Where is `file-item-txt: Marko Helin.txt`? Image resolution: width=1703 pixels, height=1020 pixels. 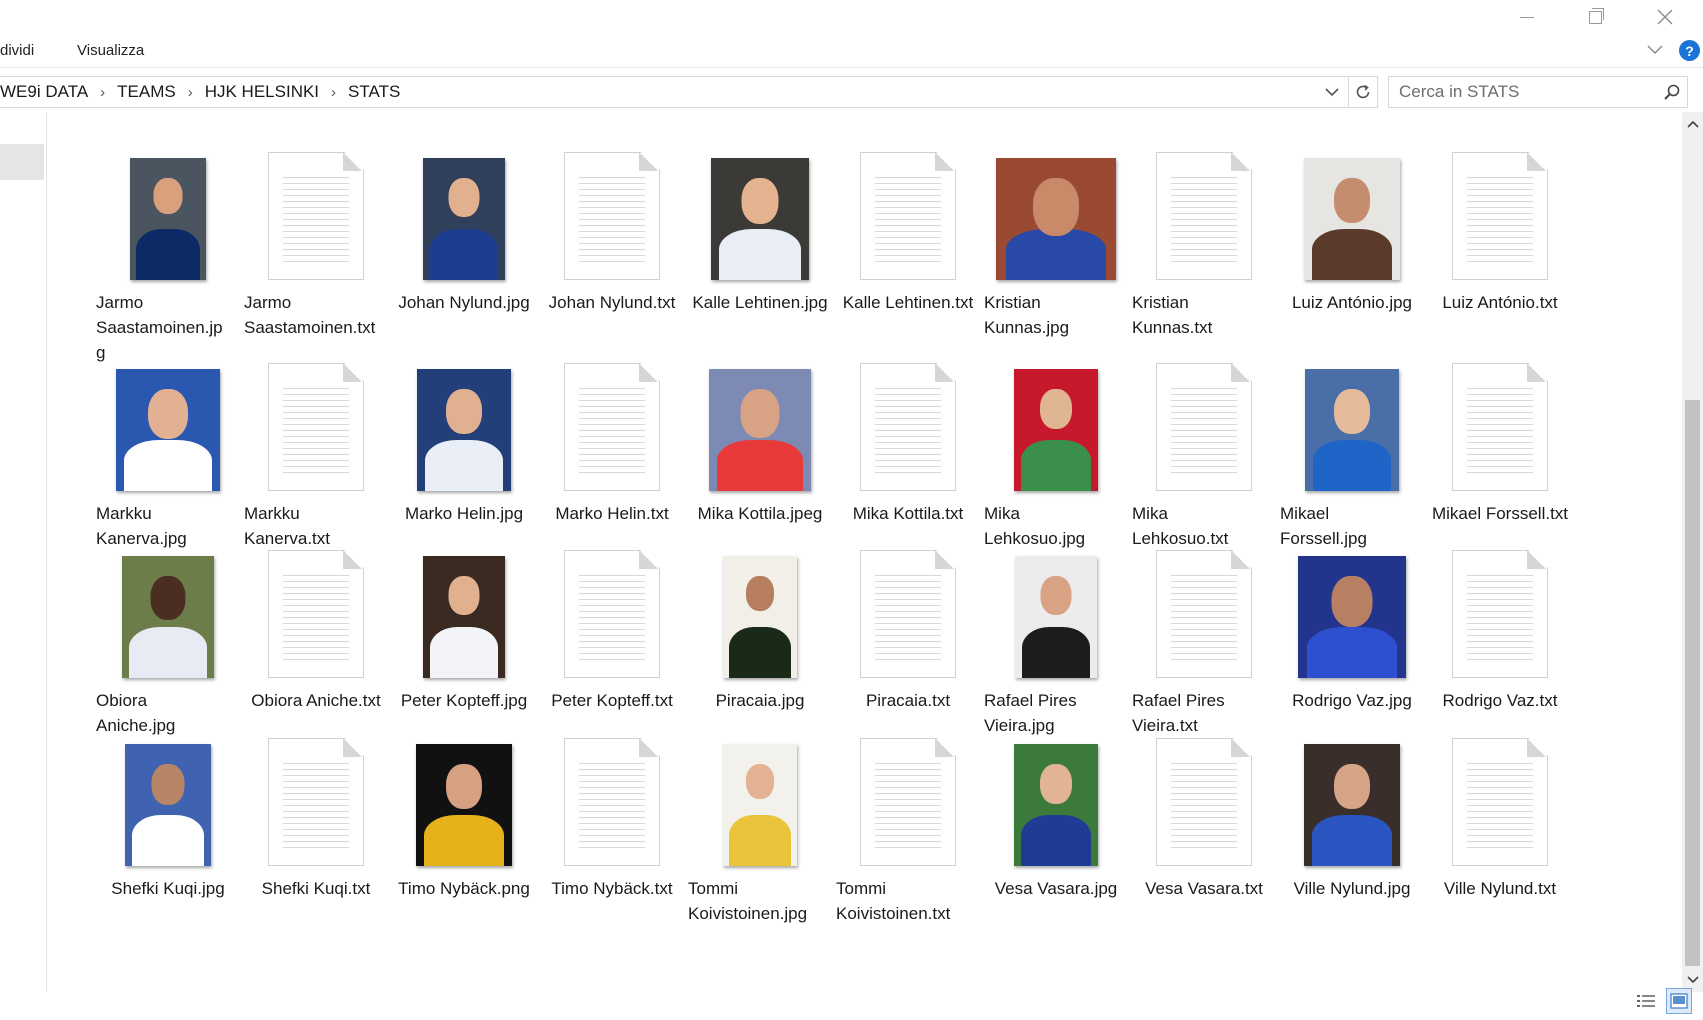
file-item-txt: Marko Helin.txt is located at coordinates (612, 438).